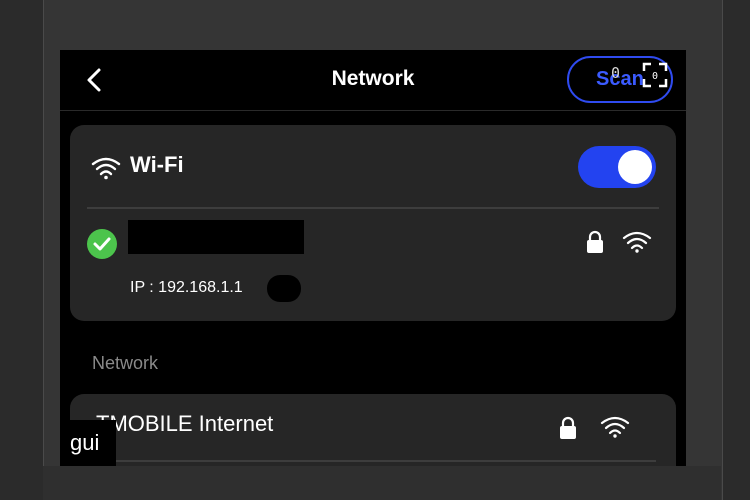 The width and height of the screenshot is (750, 500). Describe the element at coordinates (284, 288) in the screenshot. I see `ip-redaction` at that location.